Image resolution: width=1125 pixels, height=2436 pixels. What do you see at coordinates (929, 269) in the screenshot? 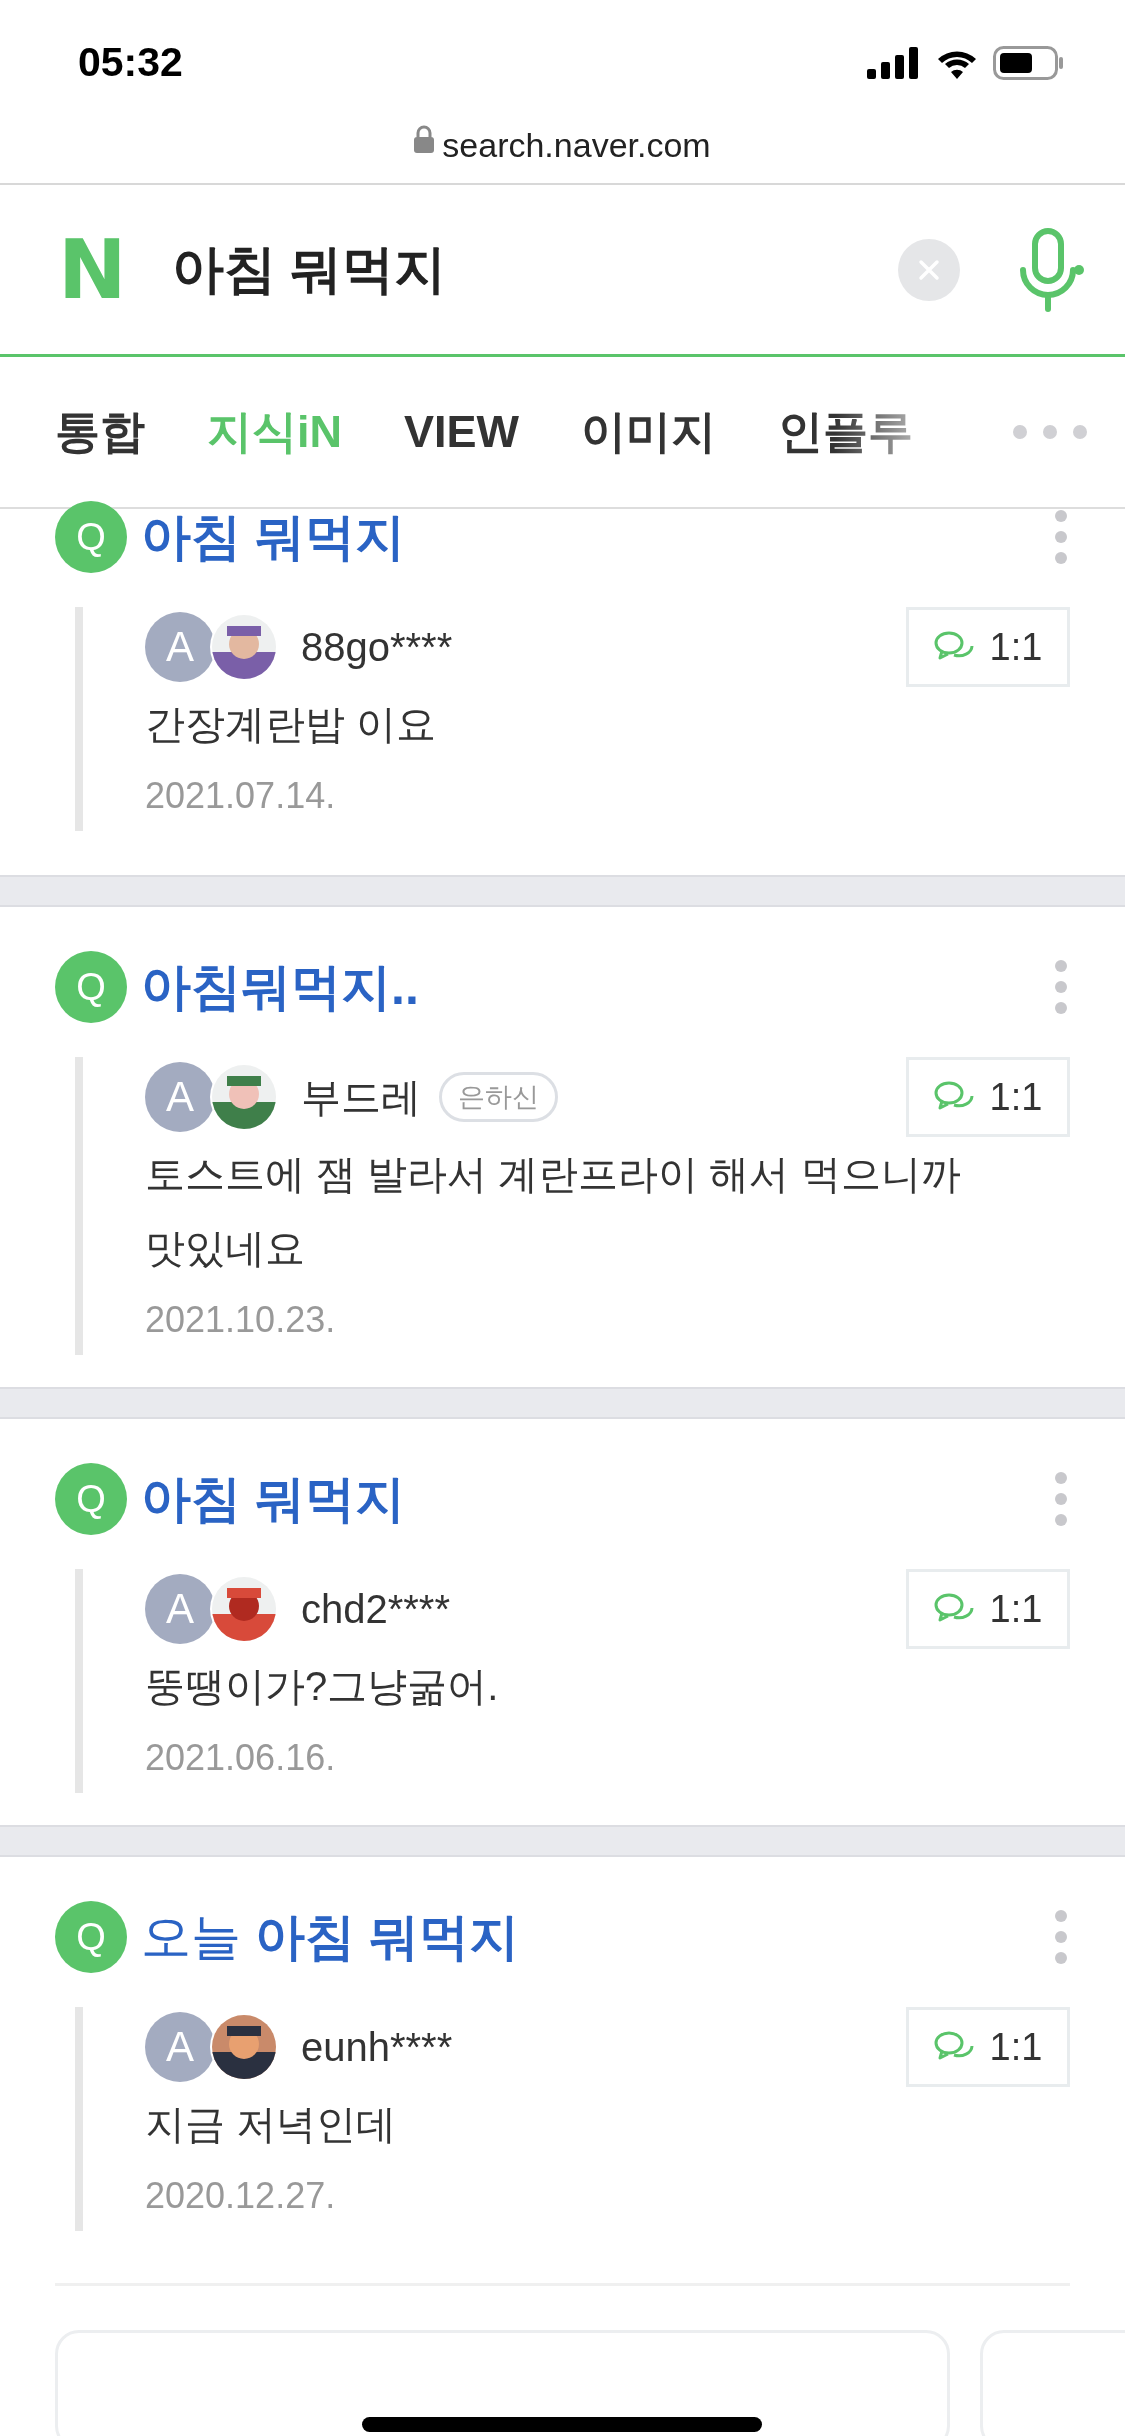
I see `clear-icon` at bounding box center [929, 269].